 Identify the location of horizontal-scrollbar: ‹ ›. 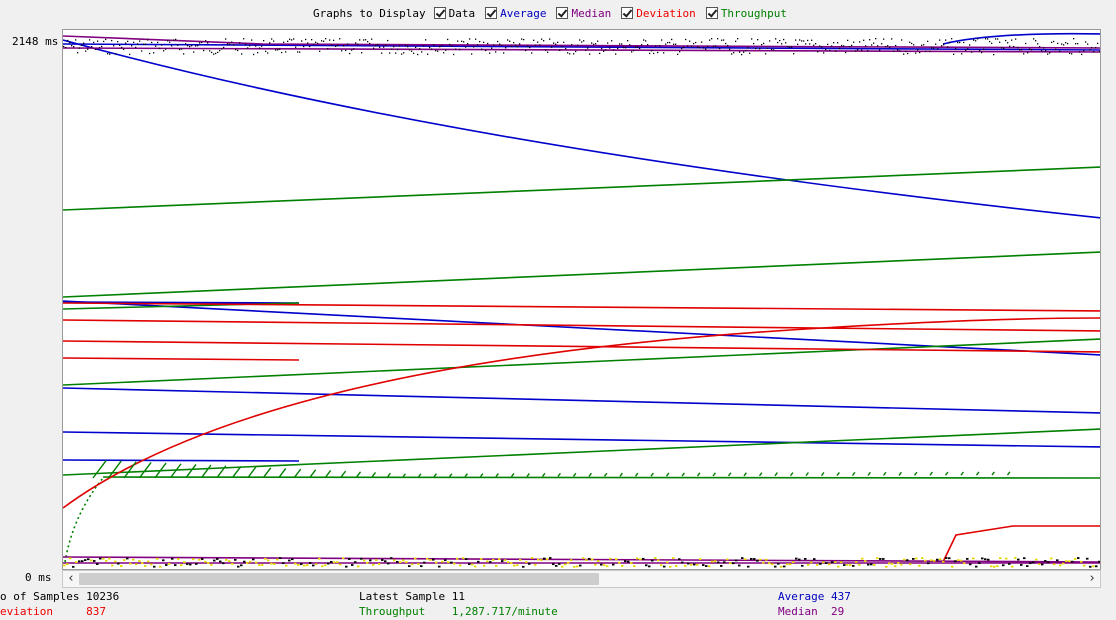
(581, 579).